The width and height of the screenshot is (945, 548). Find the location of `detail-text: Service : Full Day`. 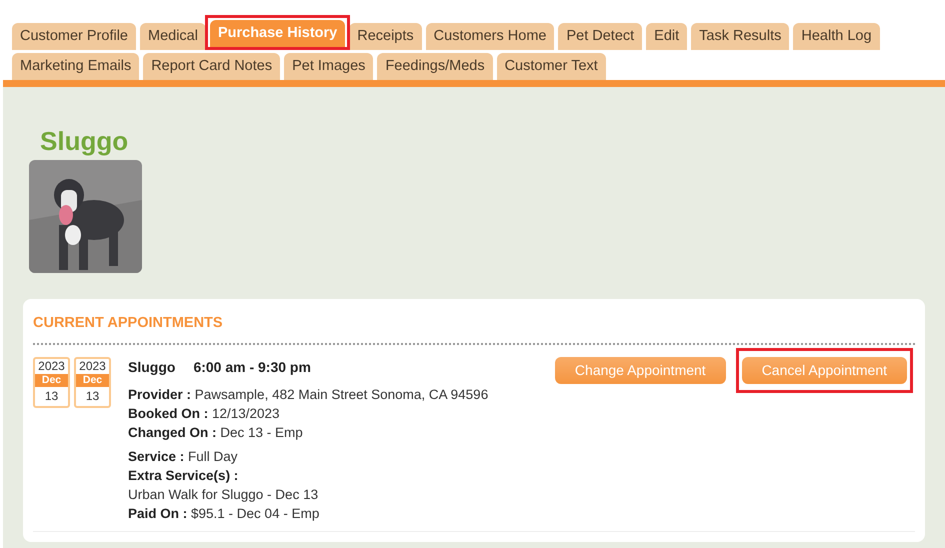

detail-text: Service : Full Day is located at coordinates (183, 457).